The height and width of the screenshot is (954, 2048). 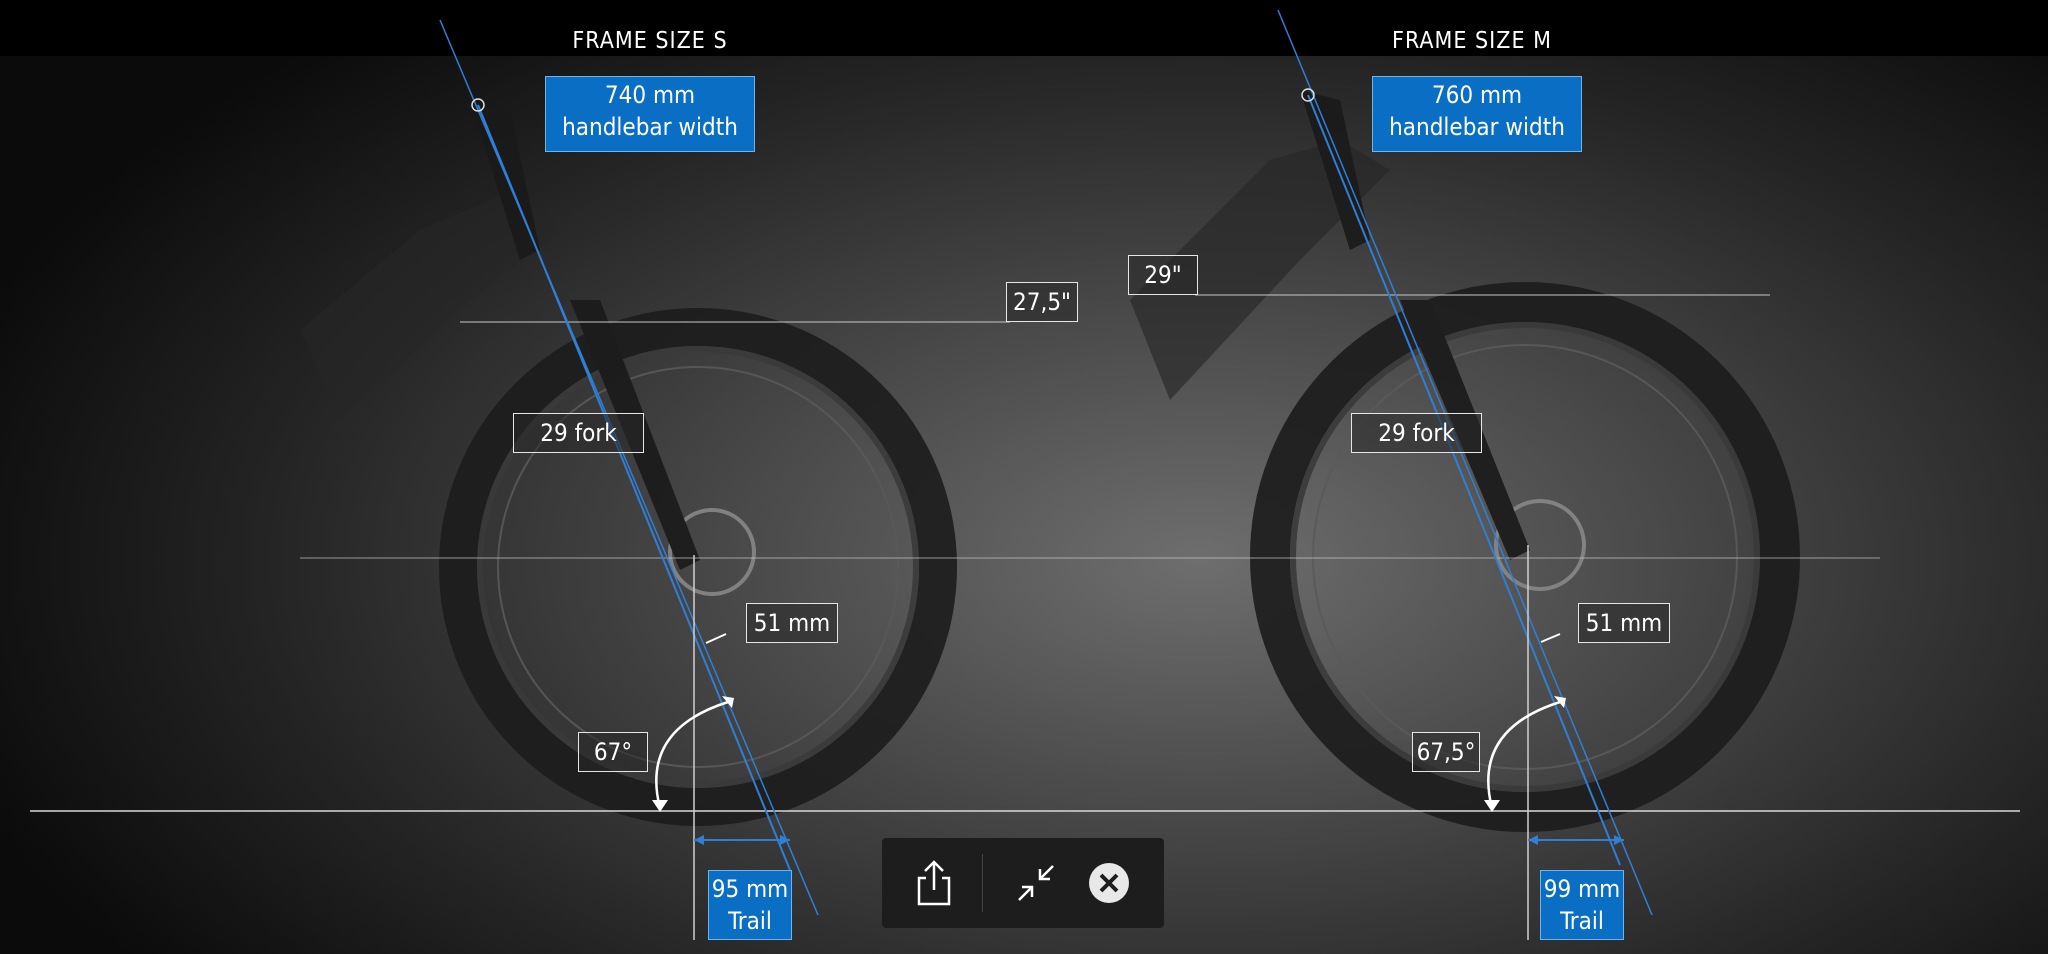 What do you see at coordinates (1582, 905) in the screenshot?
I see `trail-m-box: 99 mm Trail` at bounding box center [1582, 905].